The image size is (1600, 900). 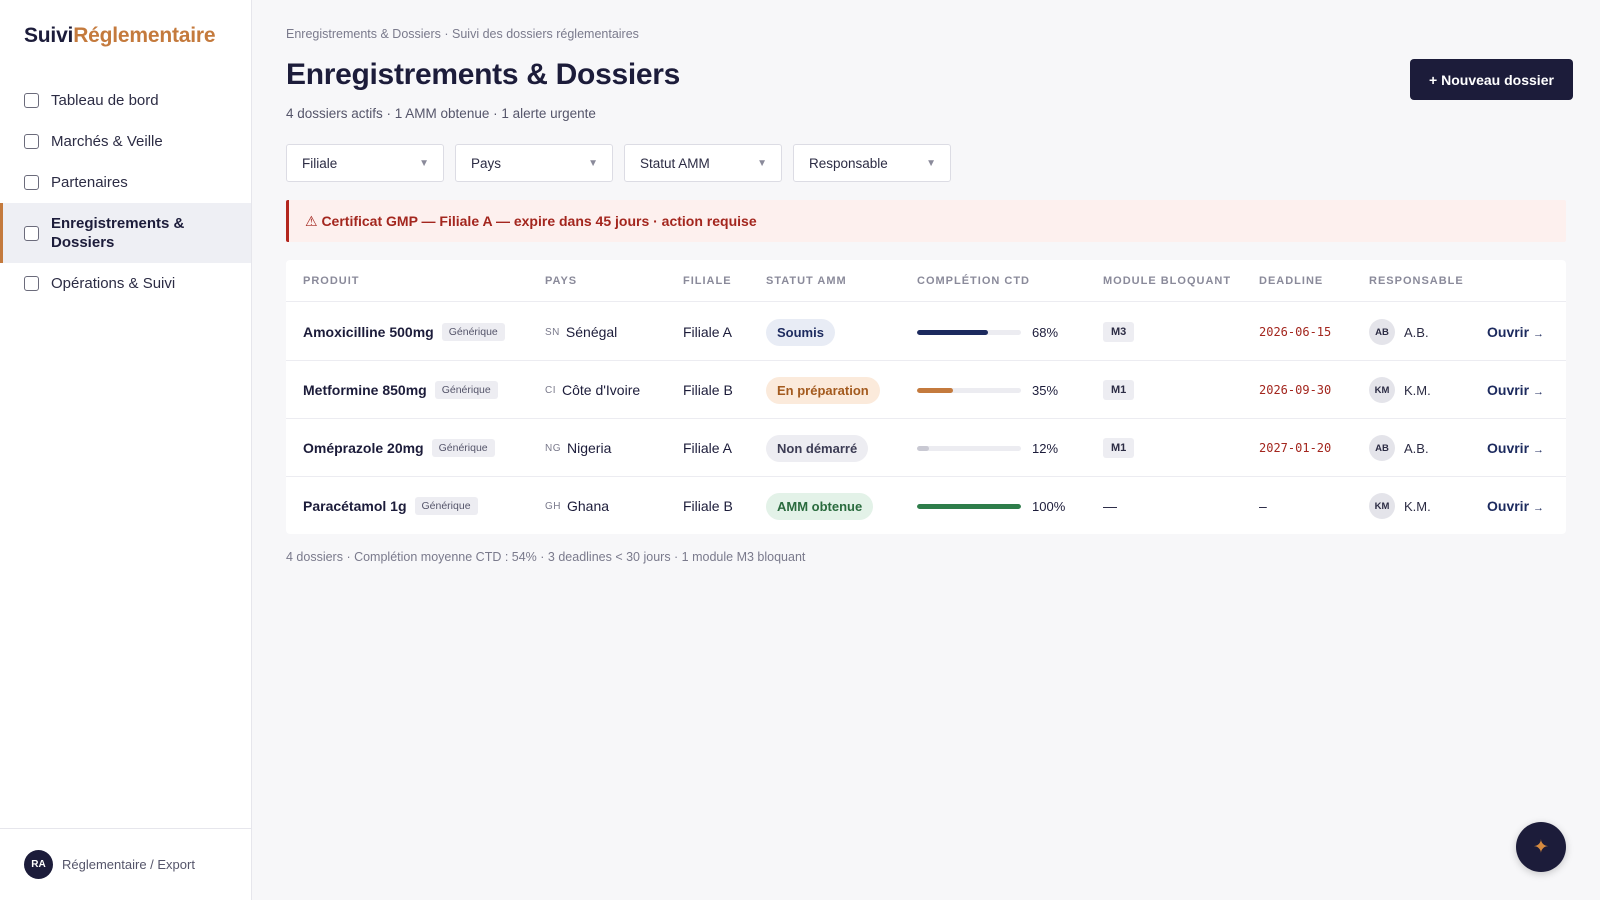 I want to click on filter-filiale: Filiale ▼, so click(x=365, y=163).